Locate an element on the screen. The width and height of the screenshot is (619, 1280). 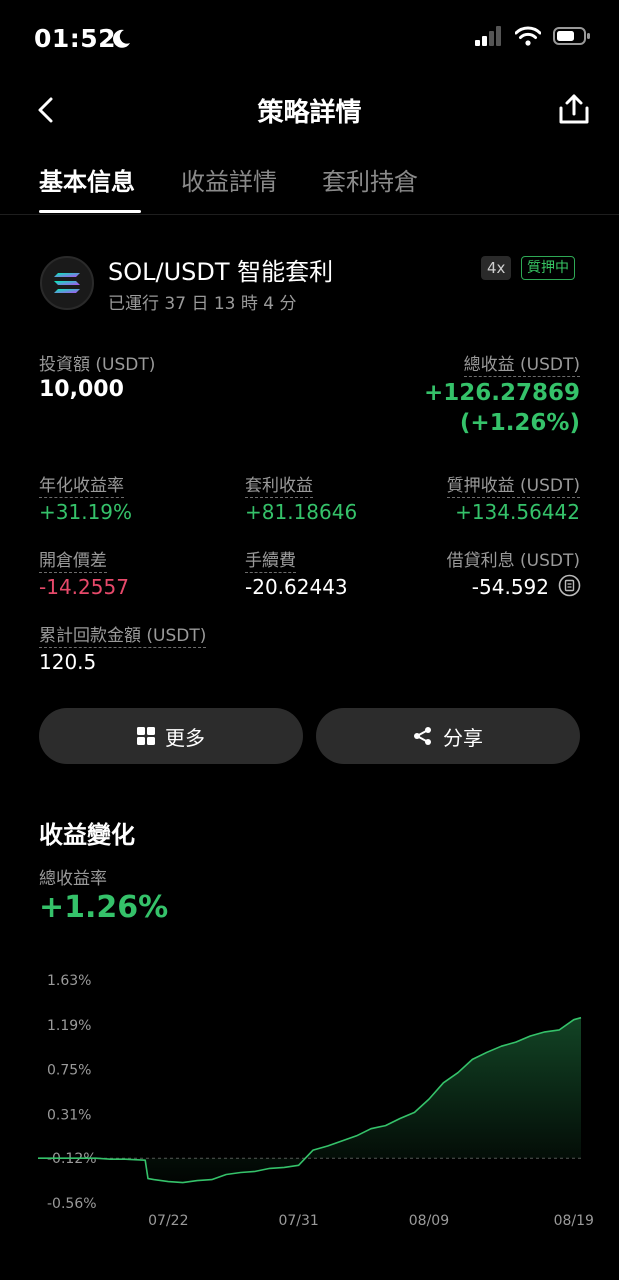
pledge-profit-label: 質押收益 (USDT) is located at coordinates (513, 484).